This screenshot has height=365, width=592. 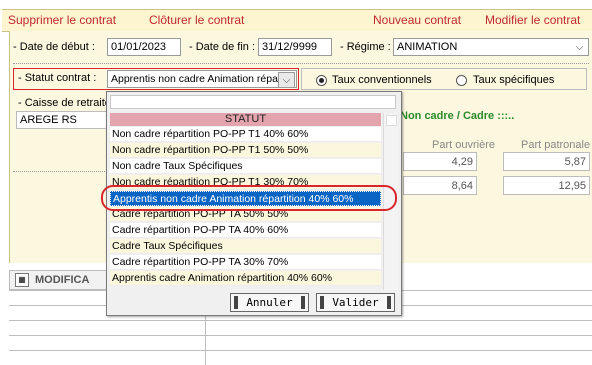 I want to click on dropdown-option: Non cadre Taux Spécifiques, so click(x=245, y=166).